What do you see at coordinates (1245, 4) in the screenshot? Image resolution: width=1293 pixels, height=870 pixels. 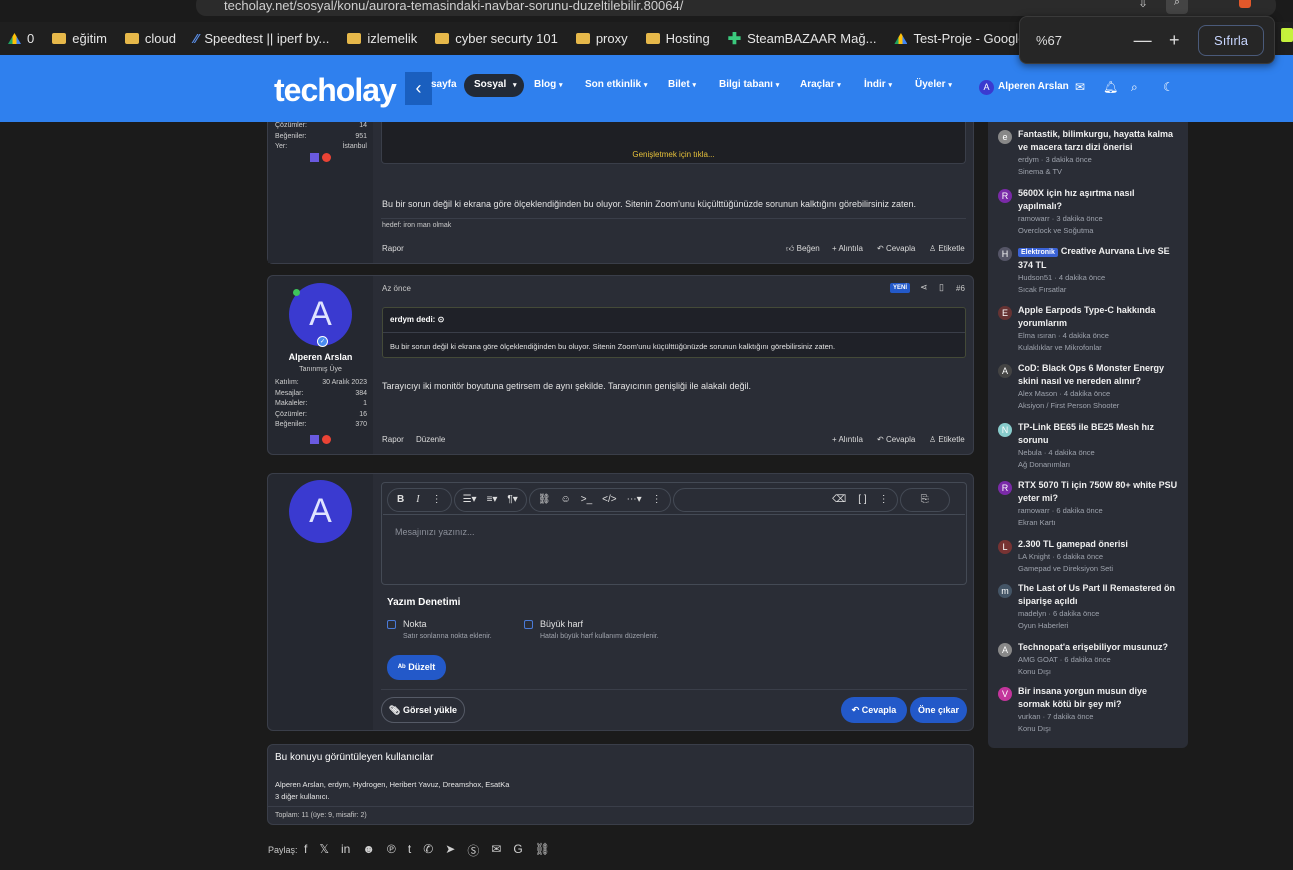 I see `brave-icon` at bounding box center [1245, 4].